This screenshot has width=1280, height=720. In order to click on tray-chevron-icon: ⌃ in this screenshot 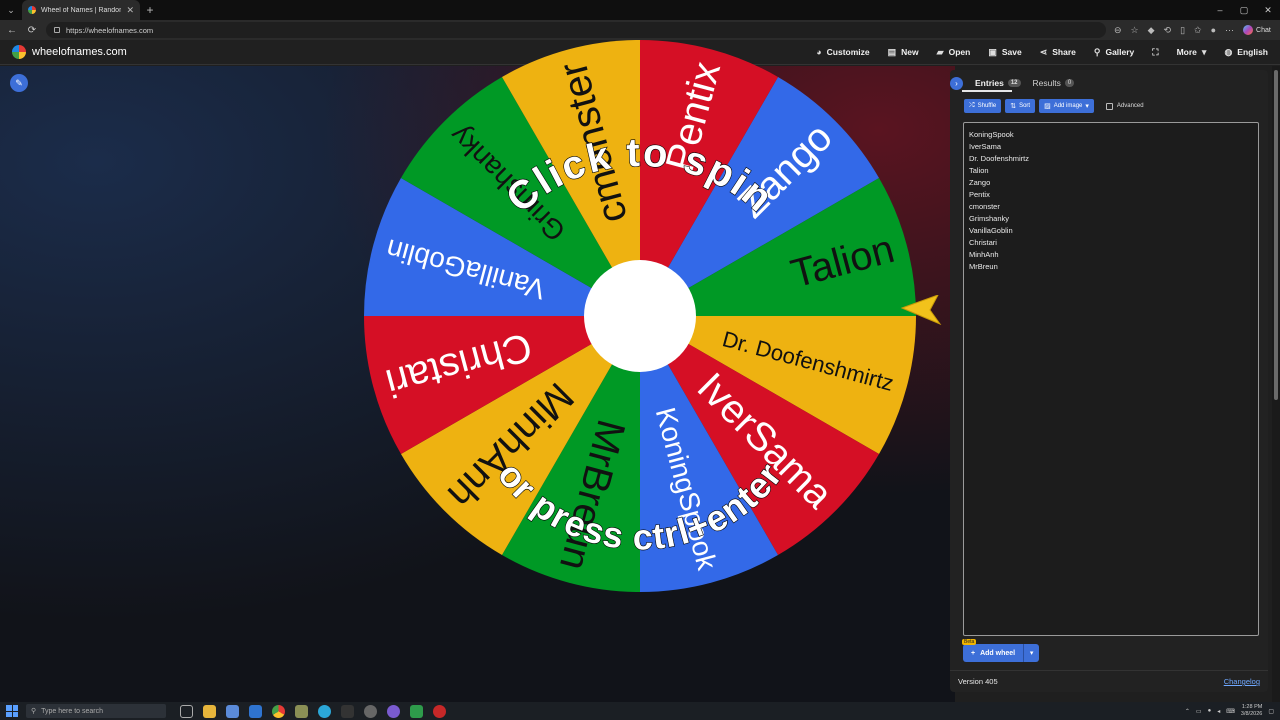, I will do `click(1187, 711)`.